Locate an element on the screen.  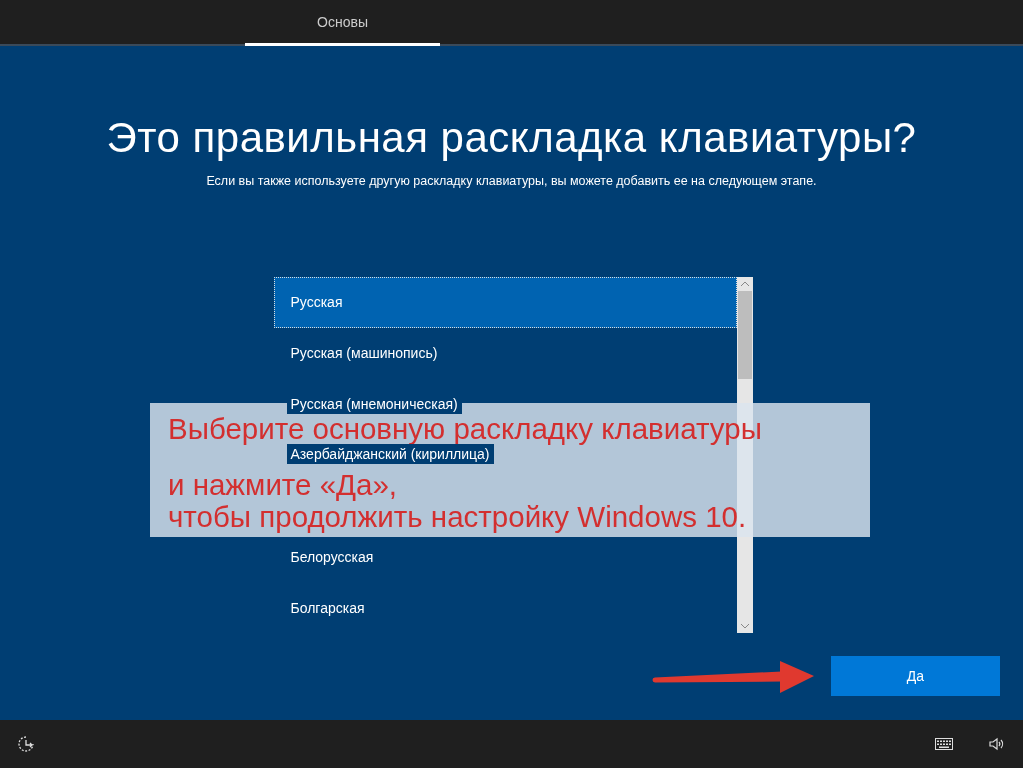
callout-text: и нажмите «Да», is located at coordinates (283, 485).